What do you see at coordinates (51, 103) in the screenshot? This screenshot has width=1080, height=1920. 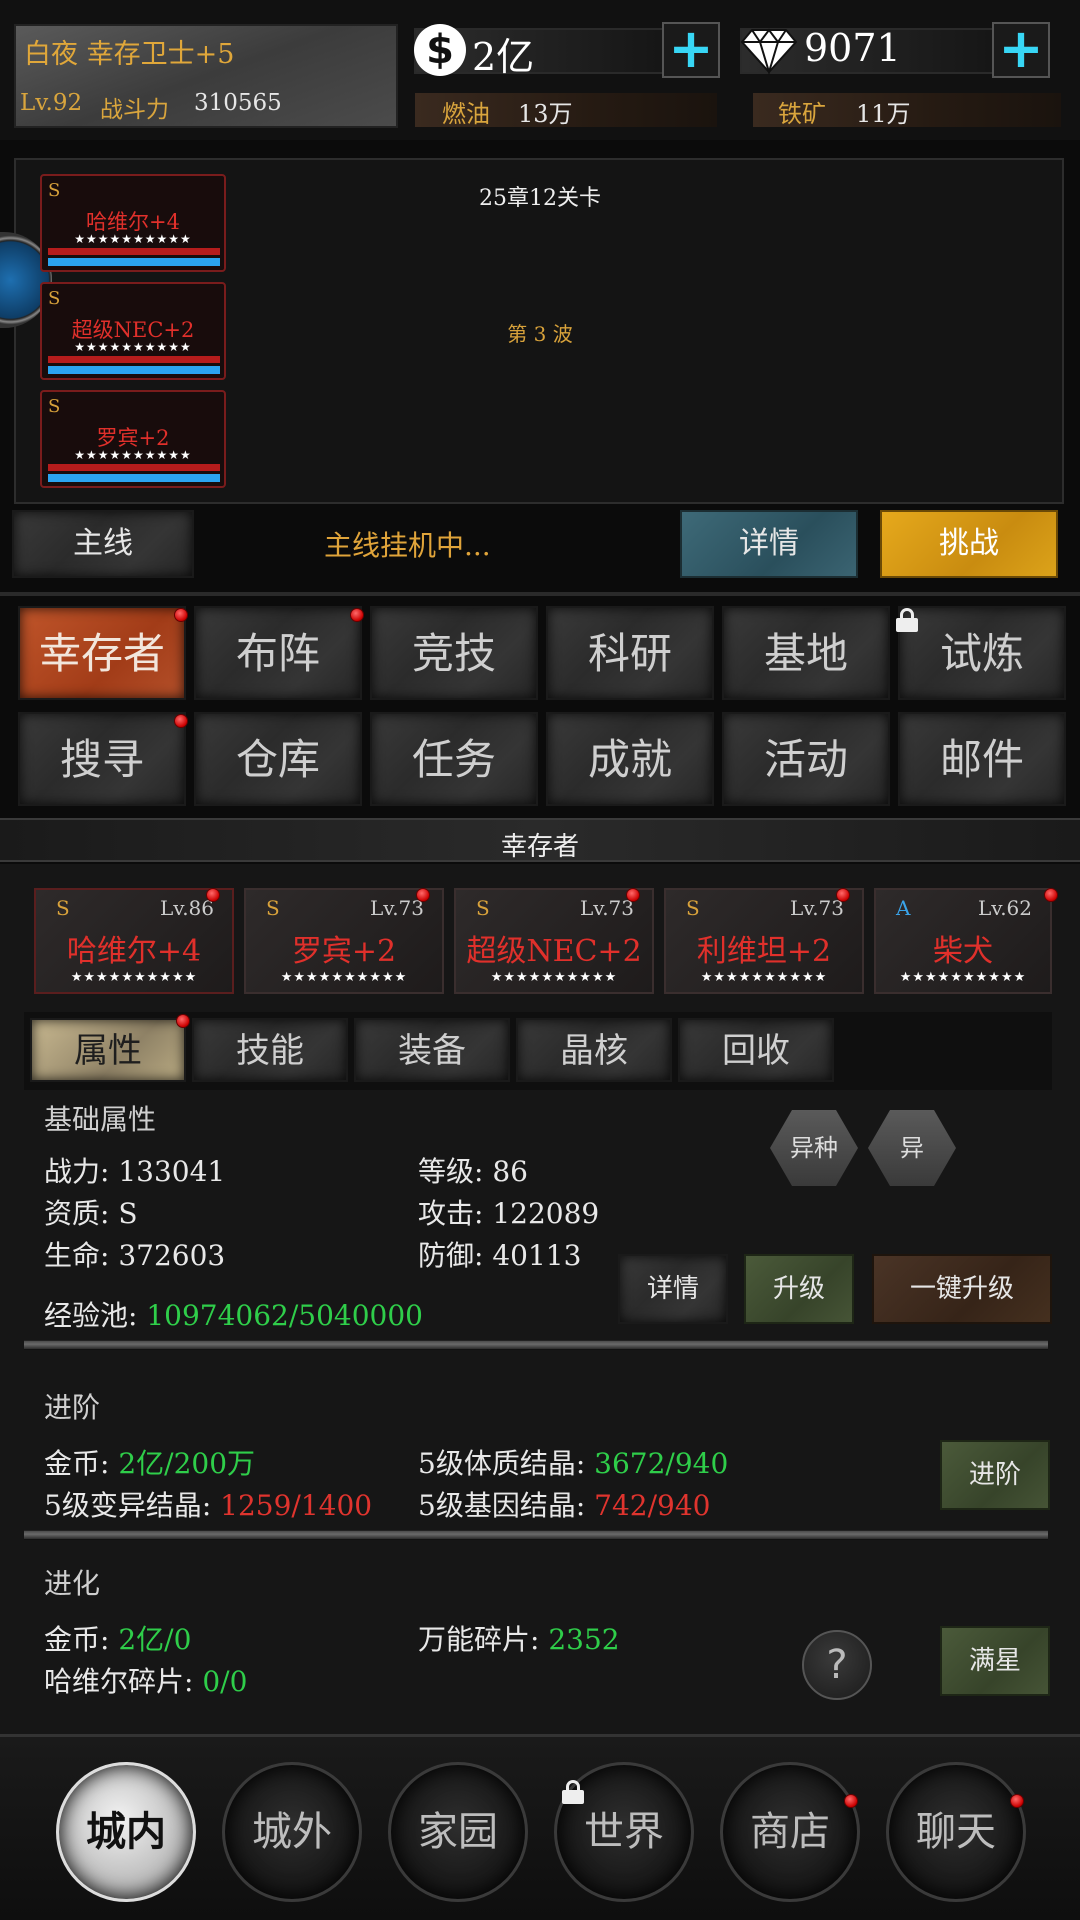 I see `player-level: Lv.92` at bounding box center [51, 103].